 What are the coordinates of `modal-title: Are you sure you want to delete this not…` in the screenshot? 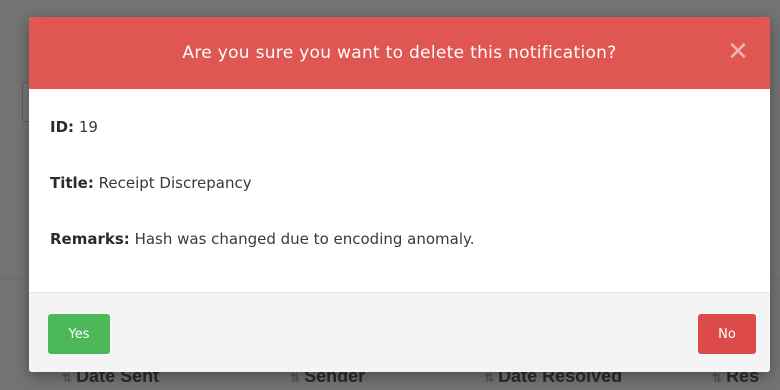 It's located at (399, 53).